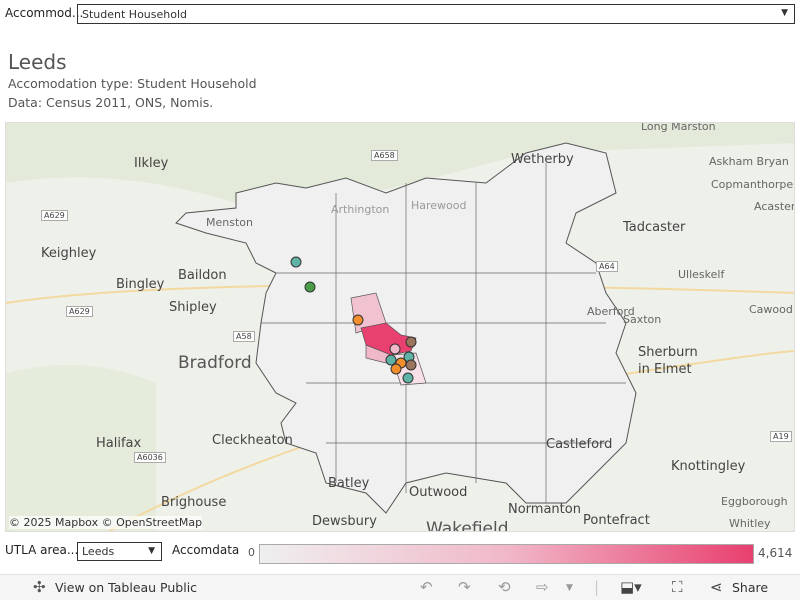 This screenshot has height=600, width=800. What do you see at coordinates (464, 587) in the screenshot?
I see `redo-icon: ↷` at bounding box center [464, 587].